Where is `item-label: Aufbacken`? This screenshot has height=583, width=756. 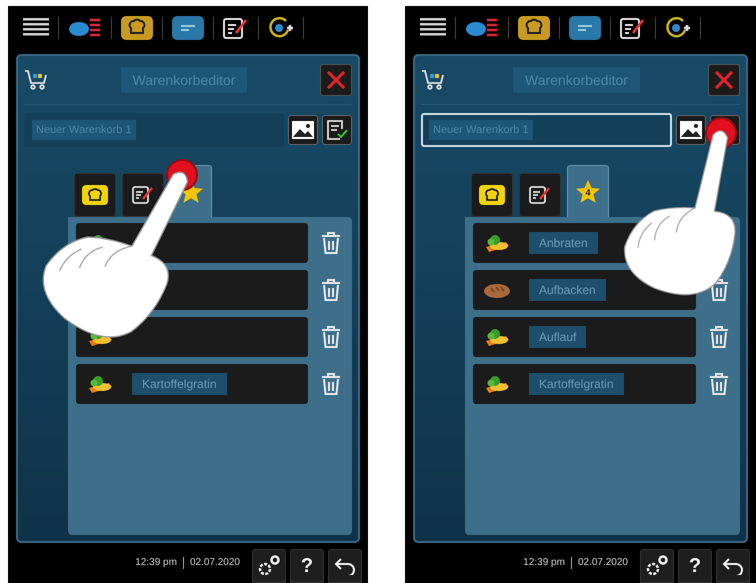
item-label: Aufbacken is located at coordinates (567, 290).